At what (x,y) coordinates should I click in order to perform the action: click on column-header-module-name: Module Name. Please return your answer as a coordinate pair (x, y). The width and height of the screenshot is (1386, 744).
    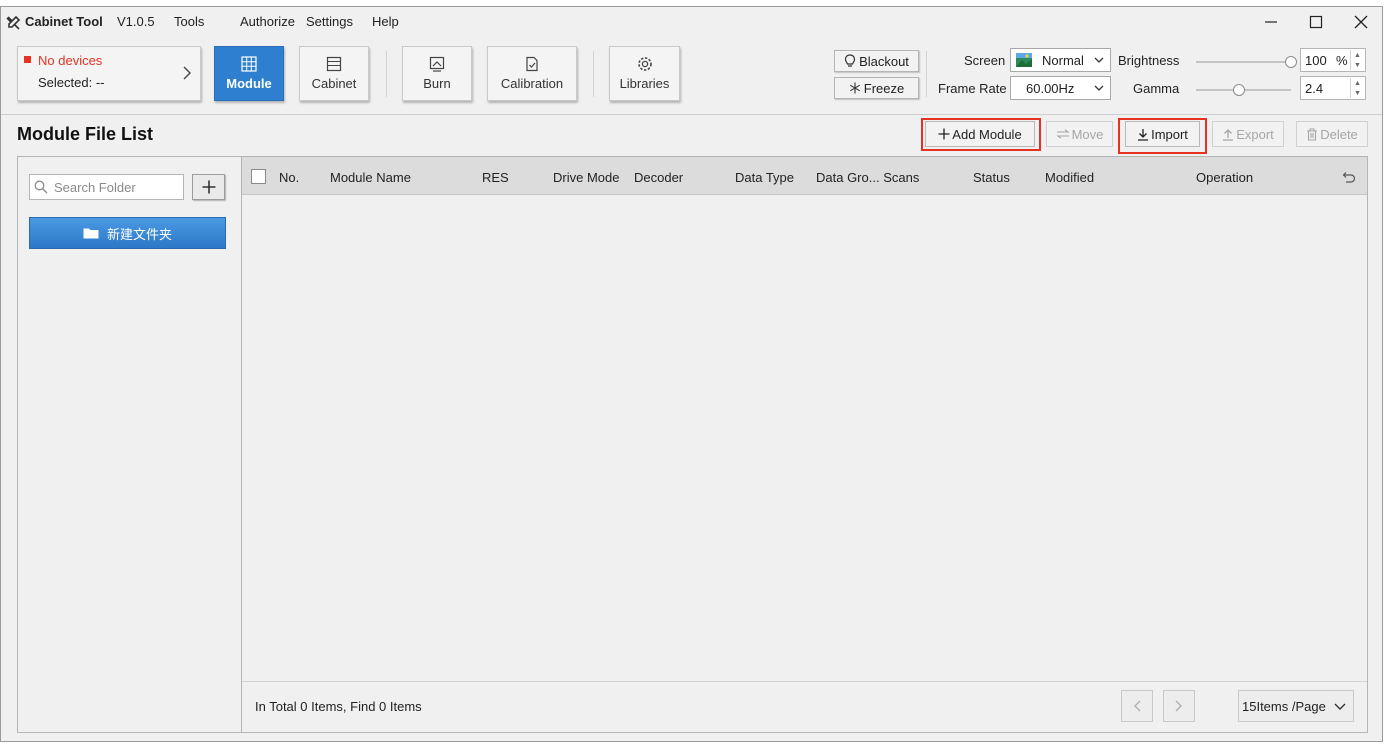
    Looking at the image, I should click on (370, 177).